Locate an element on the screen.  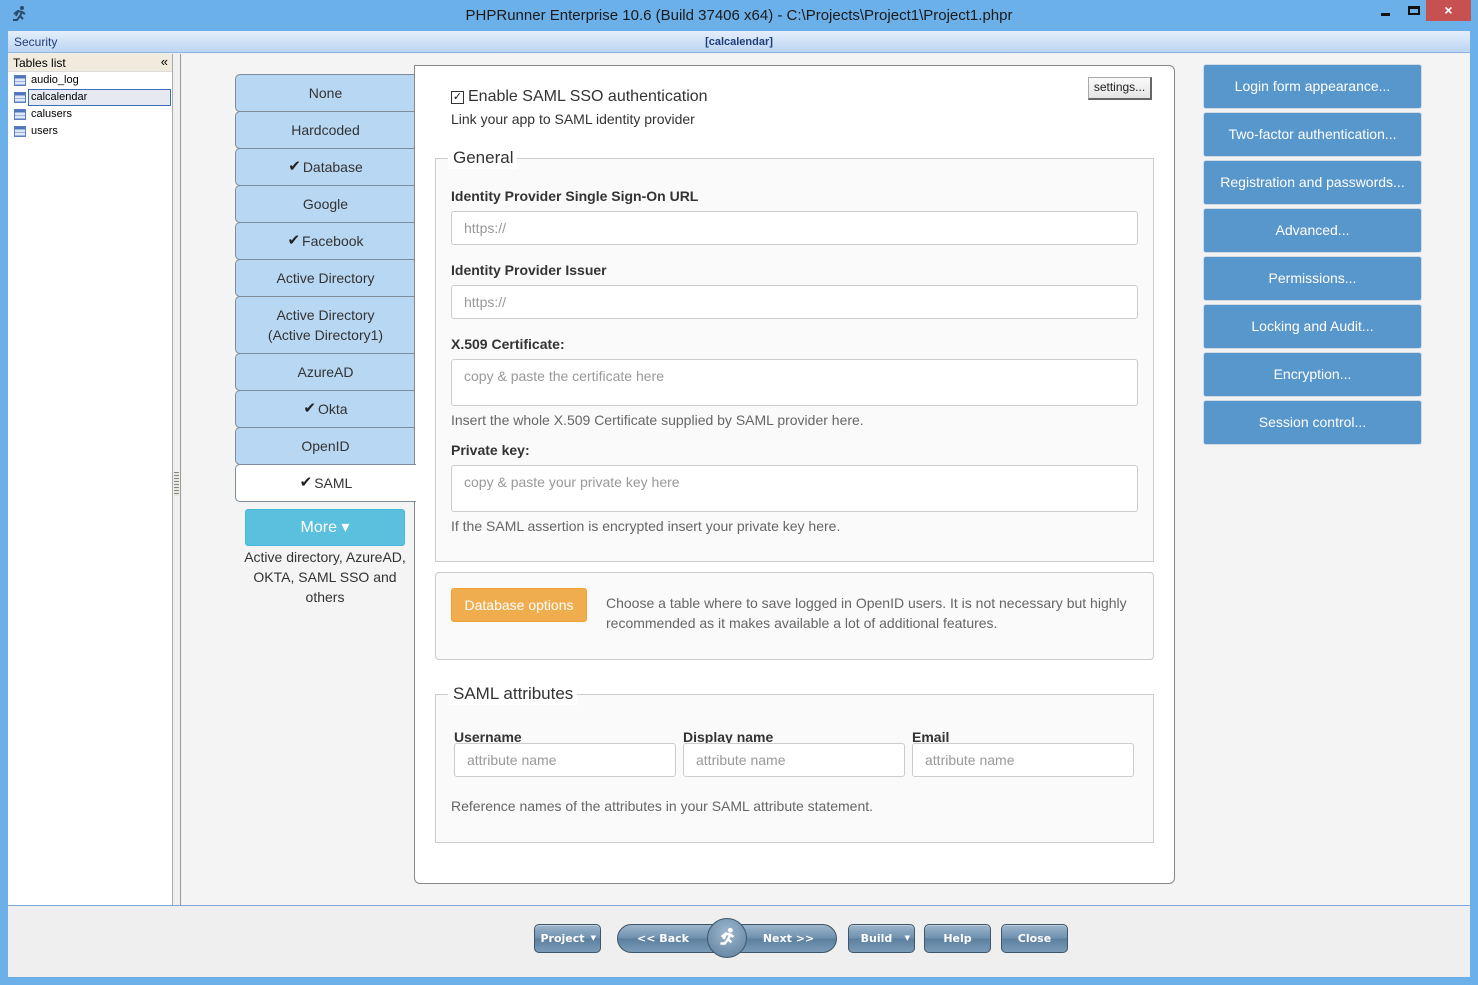
tab-none: None is located at coordinates (325, 93).